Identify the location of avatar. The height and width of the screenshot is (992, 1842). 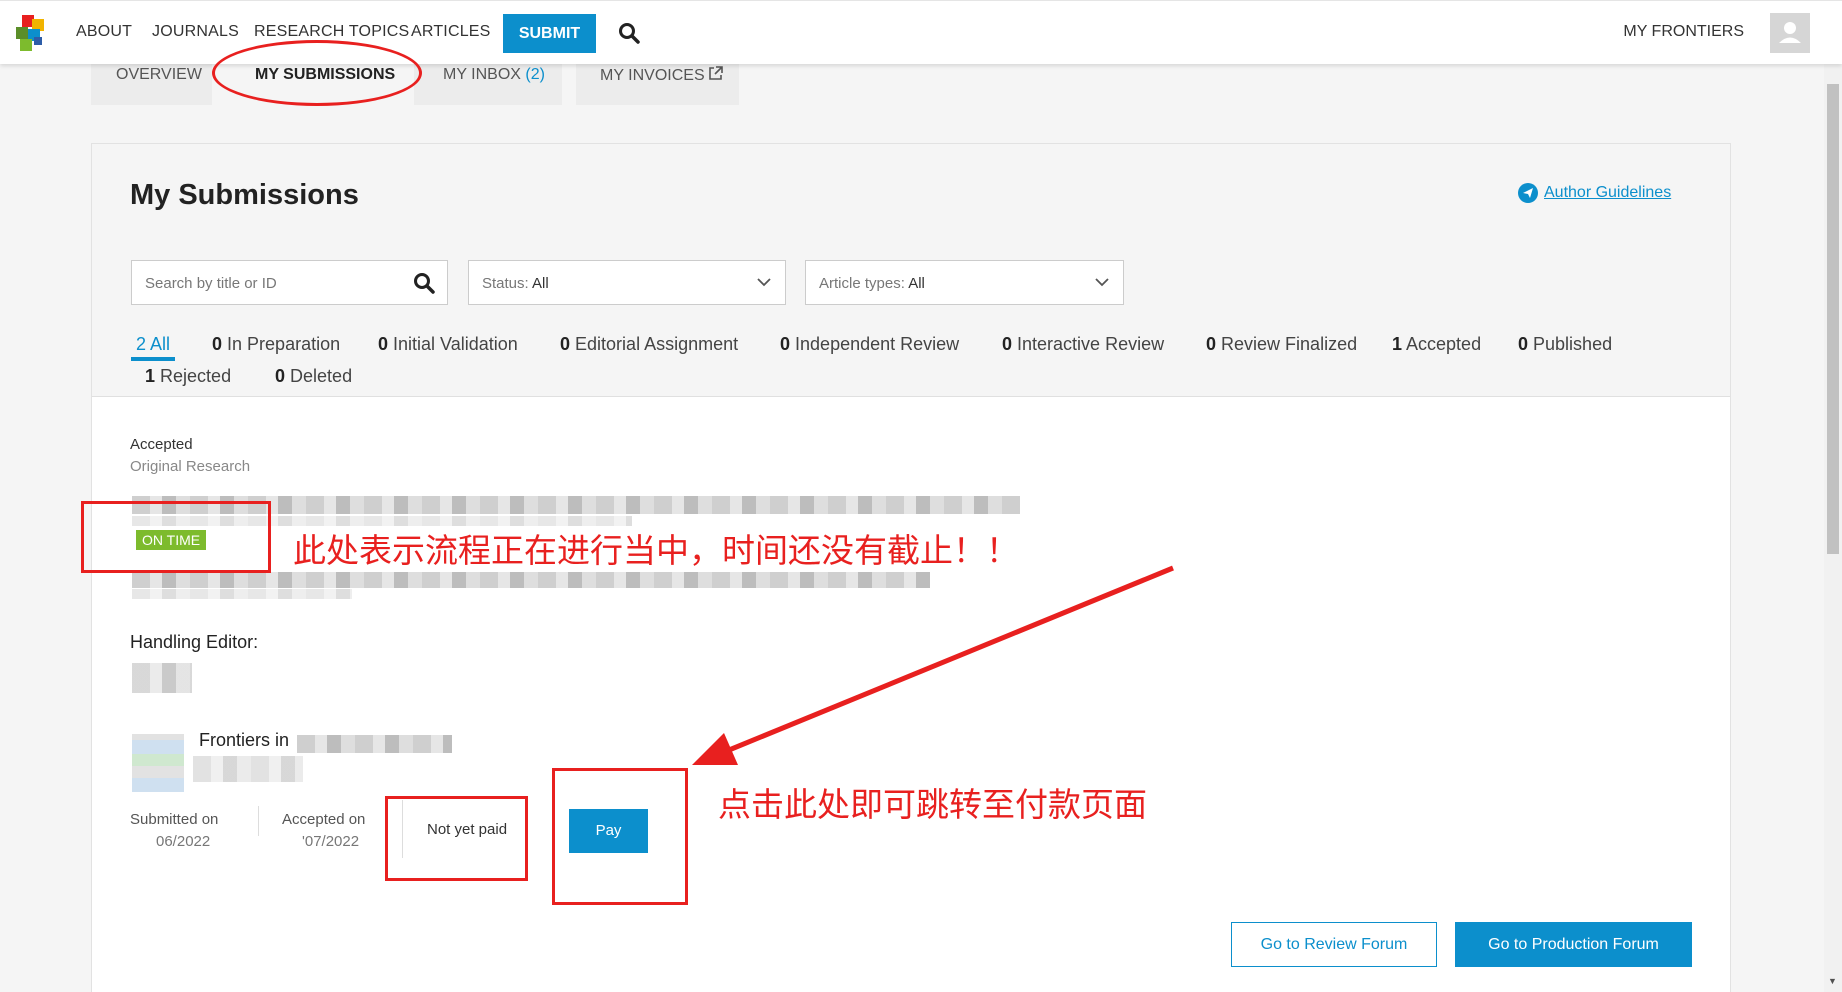
(1790, 33).